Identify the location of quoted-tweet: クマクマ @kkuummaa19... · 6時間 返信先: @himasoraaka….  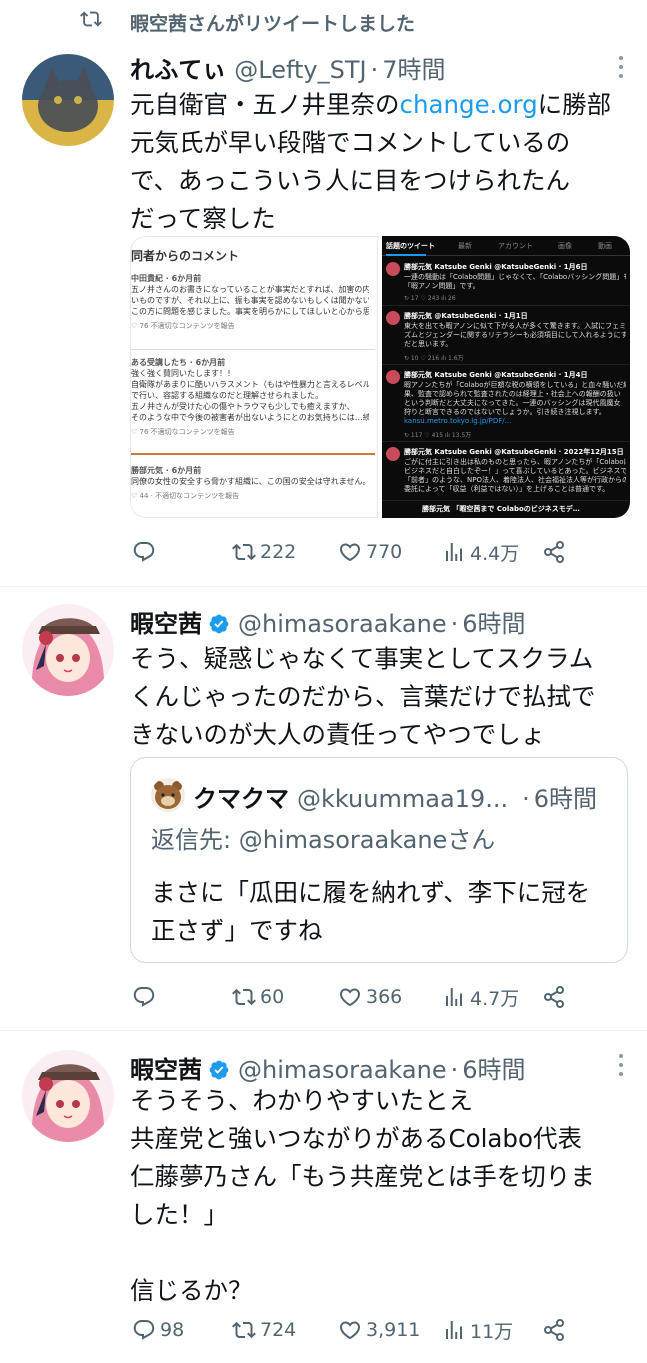
(379, 860).